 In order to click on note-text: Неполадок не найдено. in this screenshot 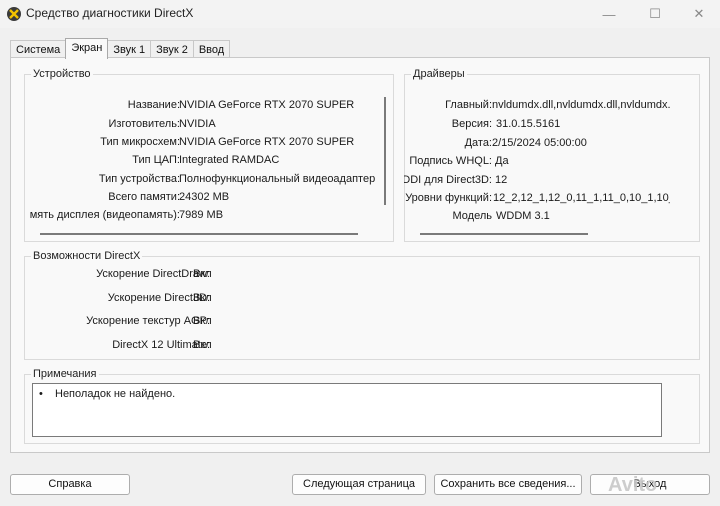, I will do `click(115, 394)`.